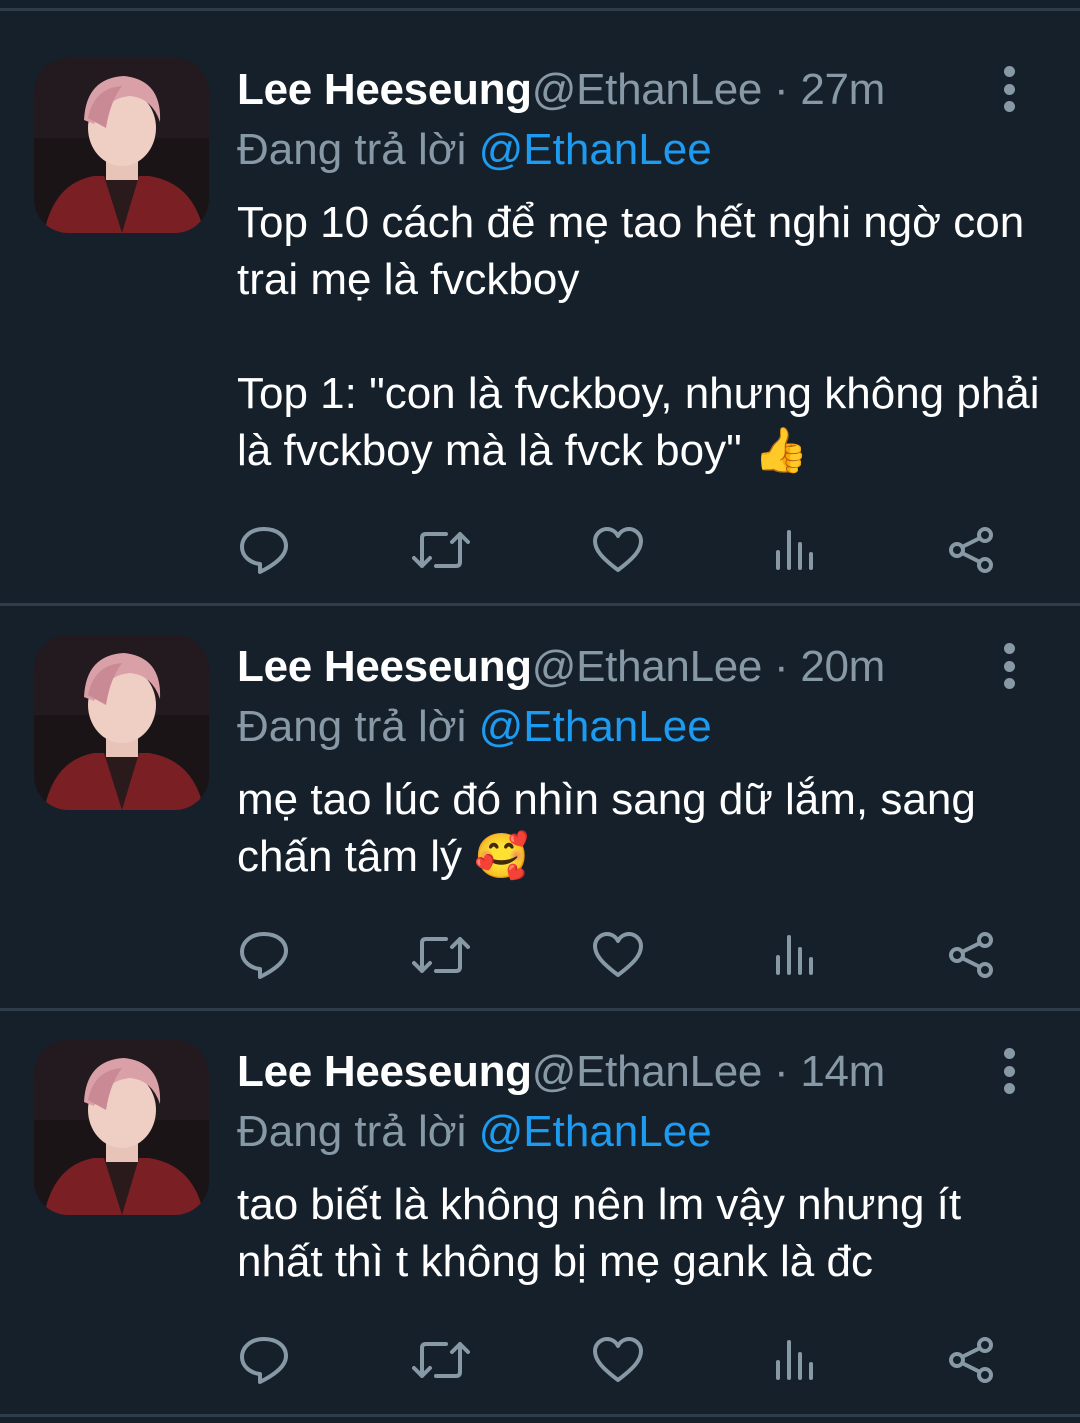 The image size is (1080, 1423). What do you see at coordinates (842, 1071) in the screenshot?
I see `timestamp: 14m` at bounding box center [842, 1071].